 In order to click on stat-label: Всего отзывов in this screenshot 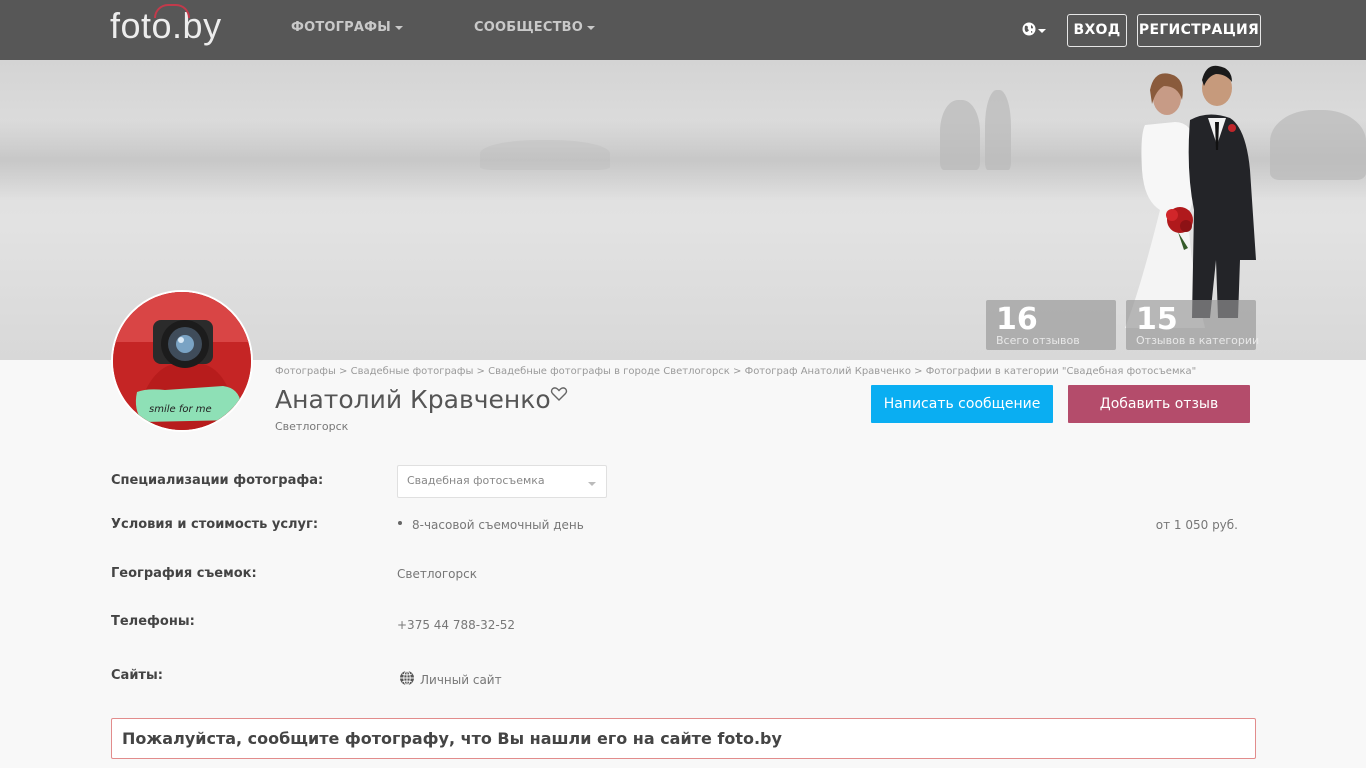, I will do `click(1038, 340)`.